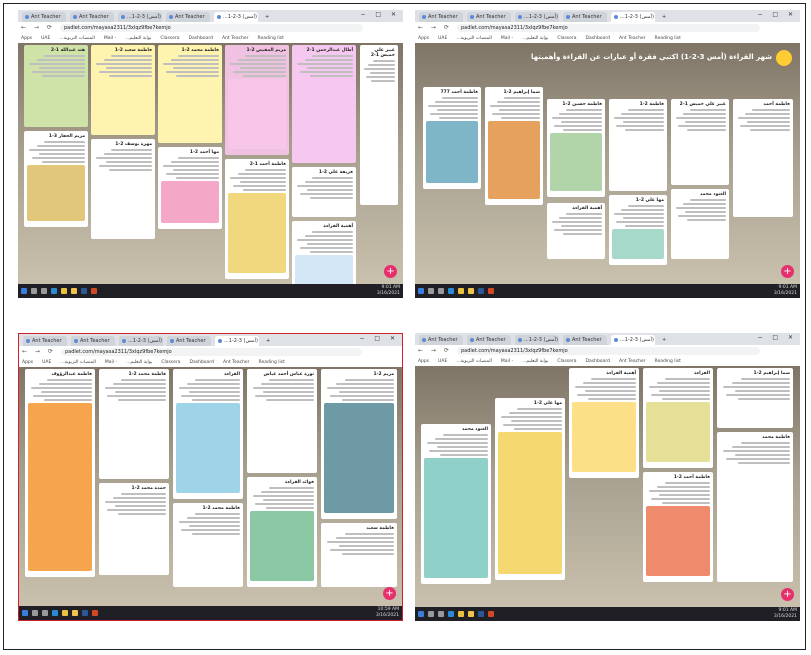 The width and height of the screenshot is (811, 655). I want to click on padlet-post: هند عبدالله 1-2, so click(56, 86).